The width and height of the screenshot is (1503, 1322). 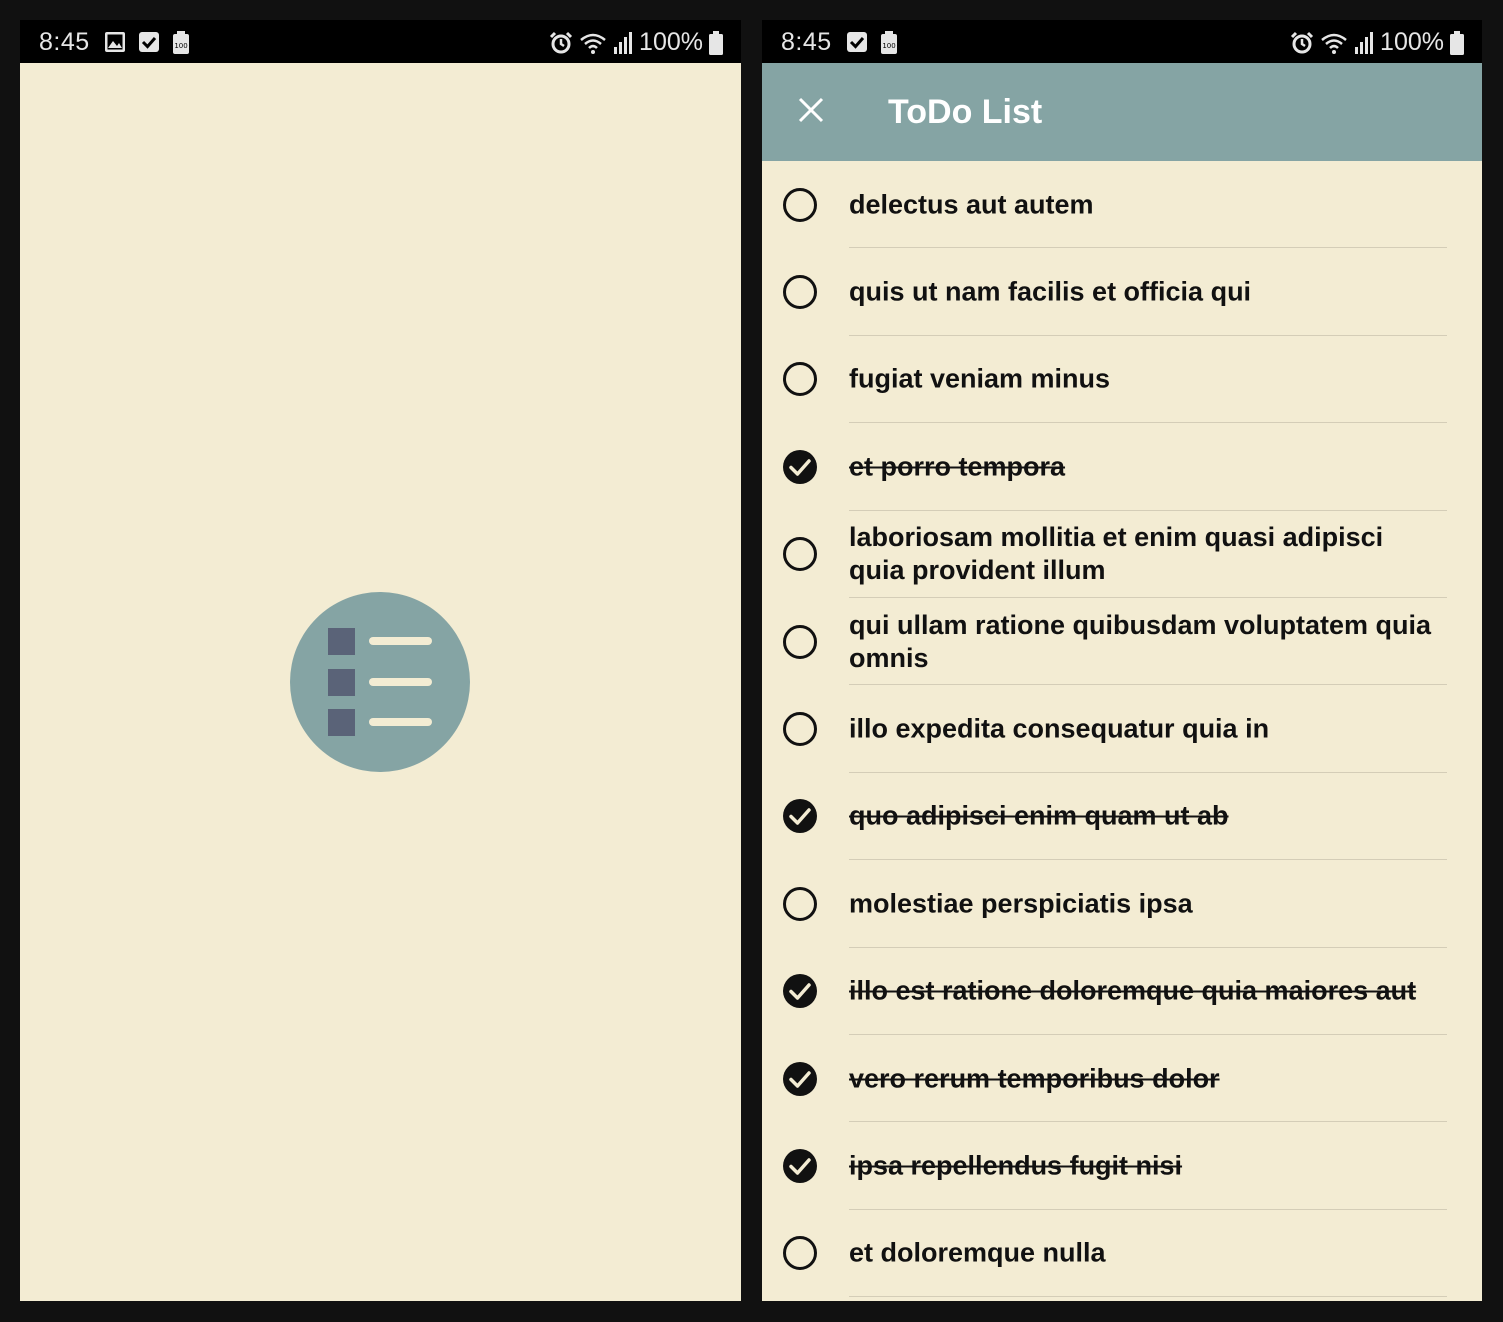 I want to click on todo-item: et doloremque nulla, so click(x=1122, y=1254).